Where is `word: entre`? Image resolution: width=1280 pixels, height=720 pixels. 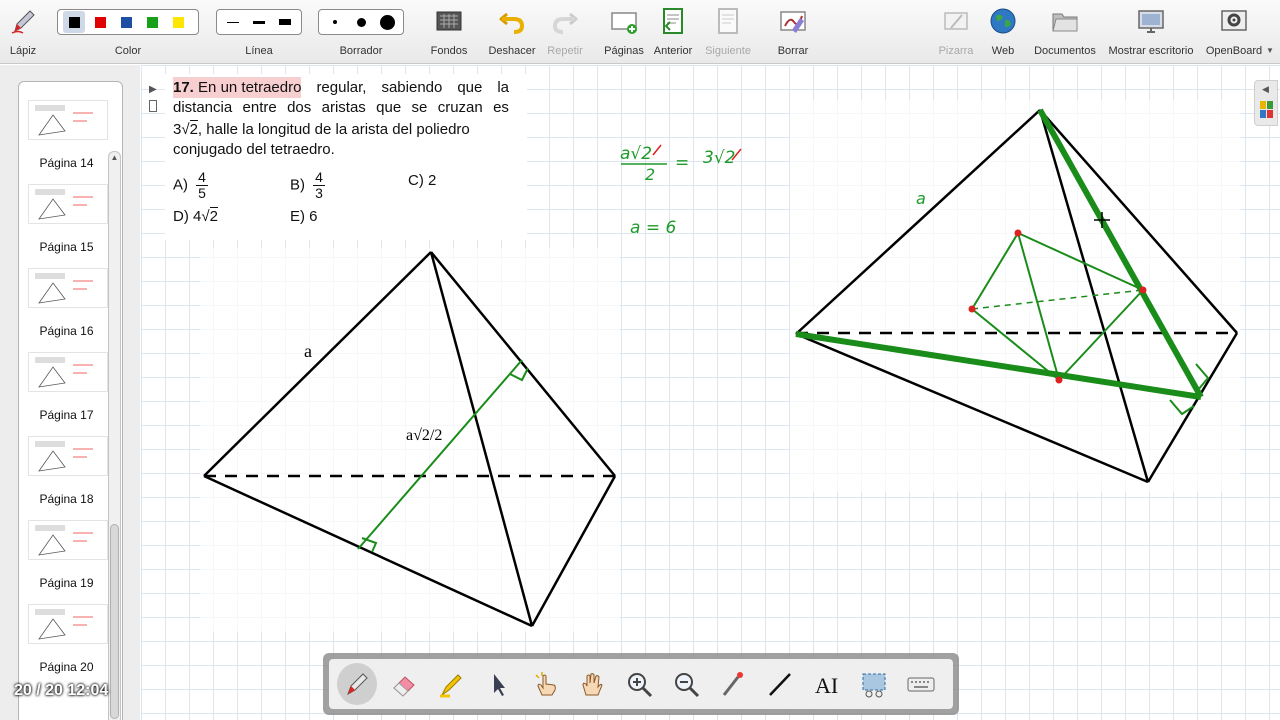 word: entre is located at coordinates (259, 107).